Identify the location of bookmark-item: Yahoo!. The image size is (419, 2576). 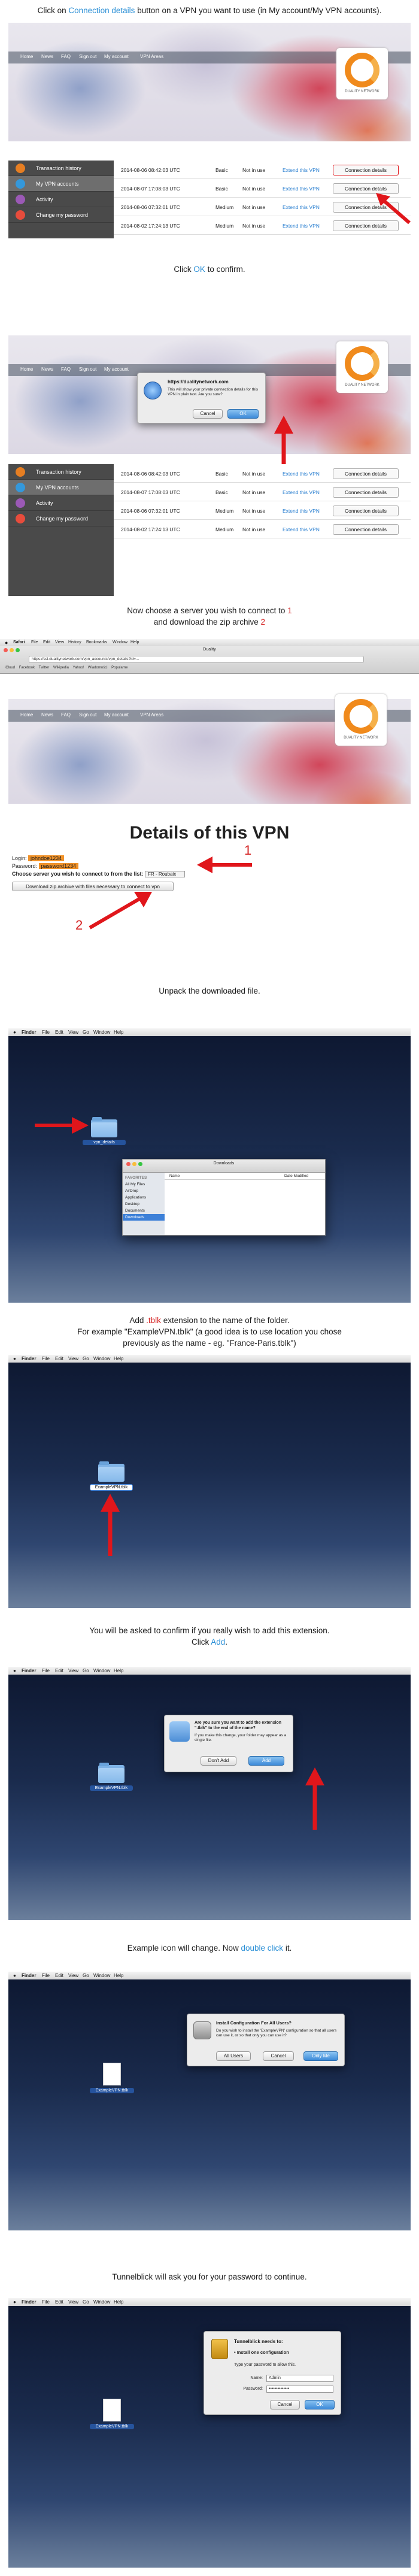
(78, 668).